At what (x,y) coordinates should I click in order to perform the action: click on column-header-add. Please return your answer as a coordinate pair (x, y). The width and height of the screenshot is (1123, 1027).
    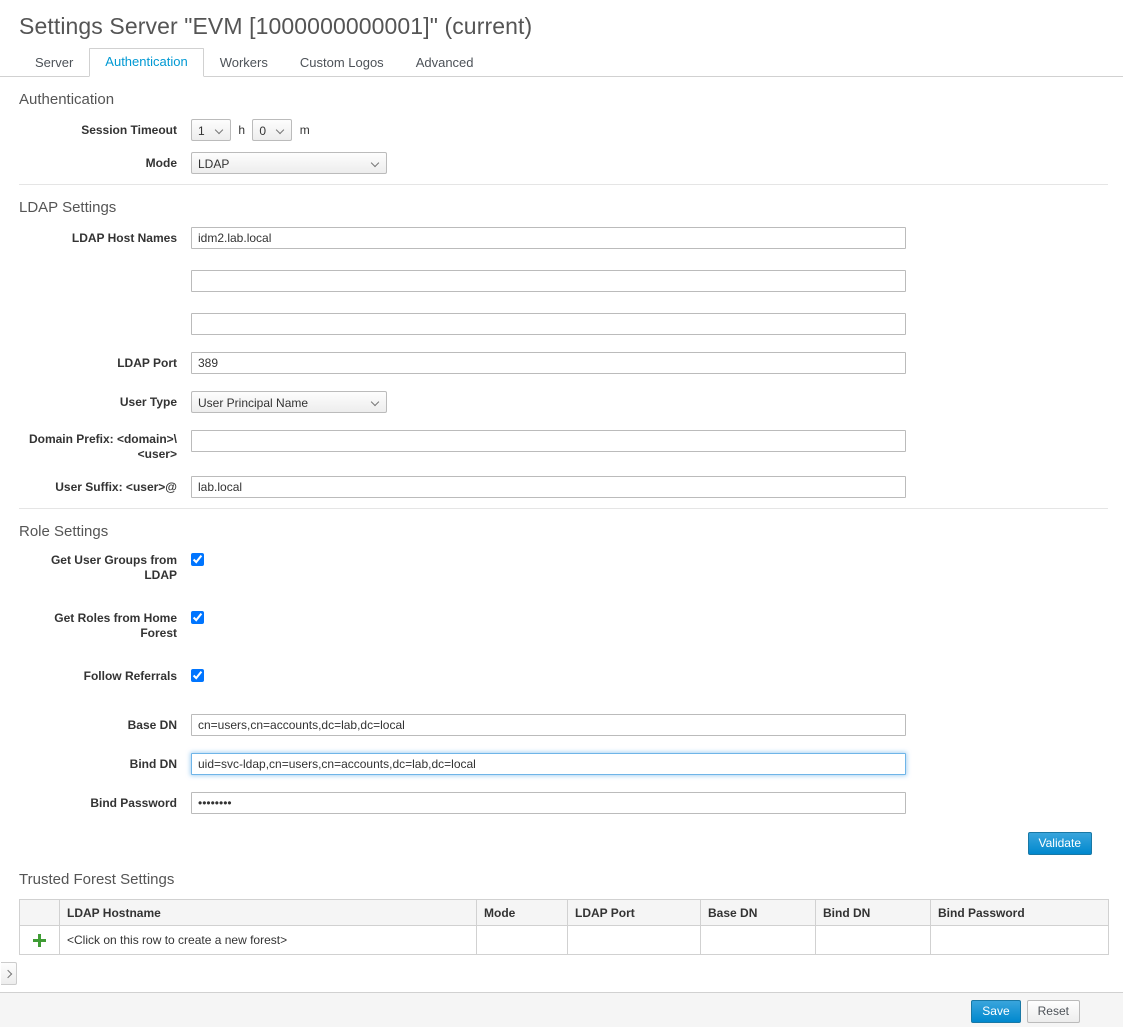
    Looking at the image, I should click on (39, 912).